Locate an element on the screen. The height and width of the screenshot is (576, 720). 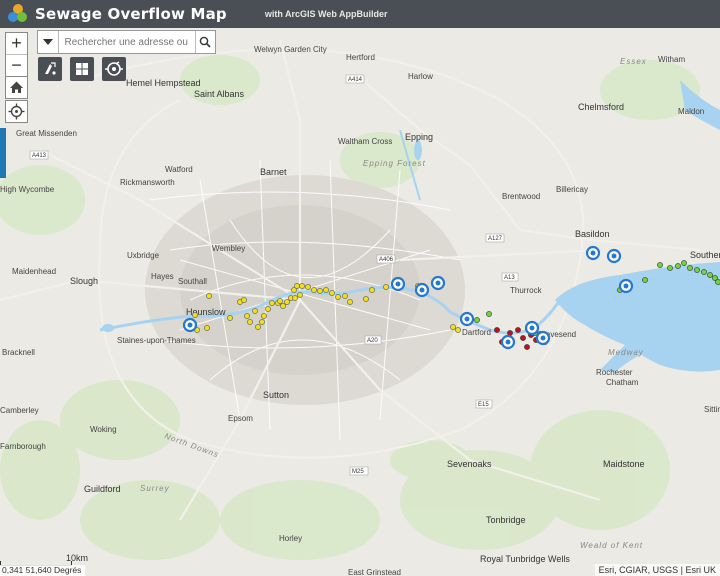
place-label: Staines-upon-Thames is located at coordinates (156, 340).